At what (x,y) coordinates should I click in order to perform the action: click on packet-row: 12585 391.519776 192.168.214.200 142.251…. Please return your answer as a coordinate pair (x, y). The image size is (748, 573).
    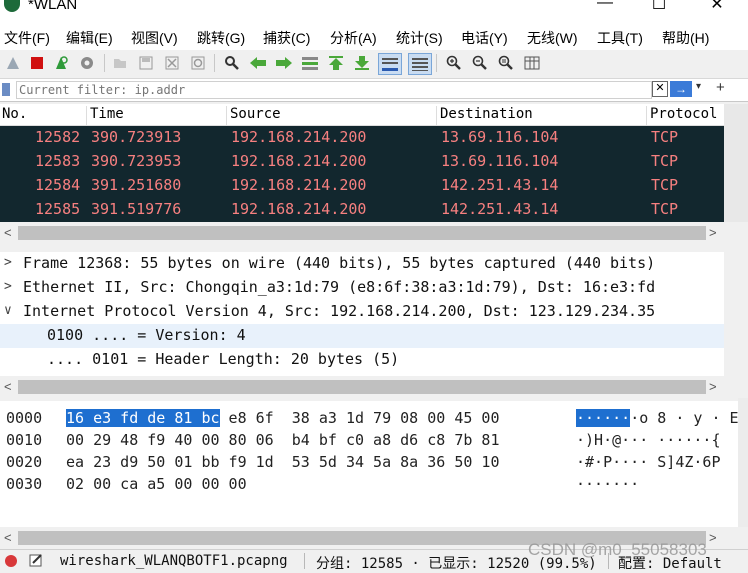
    Looking at the image, I should click on (362, 210).